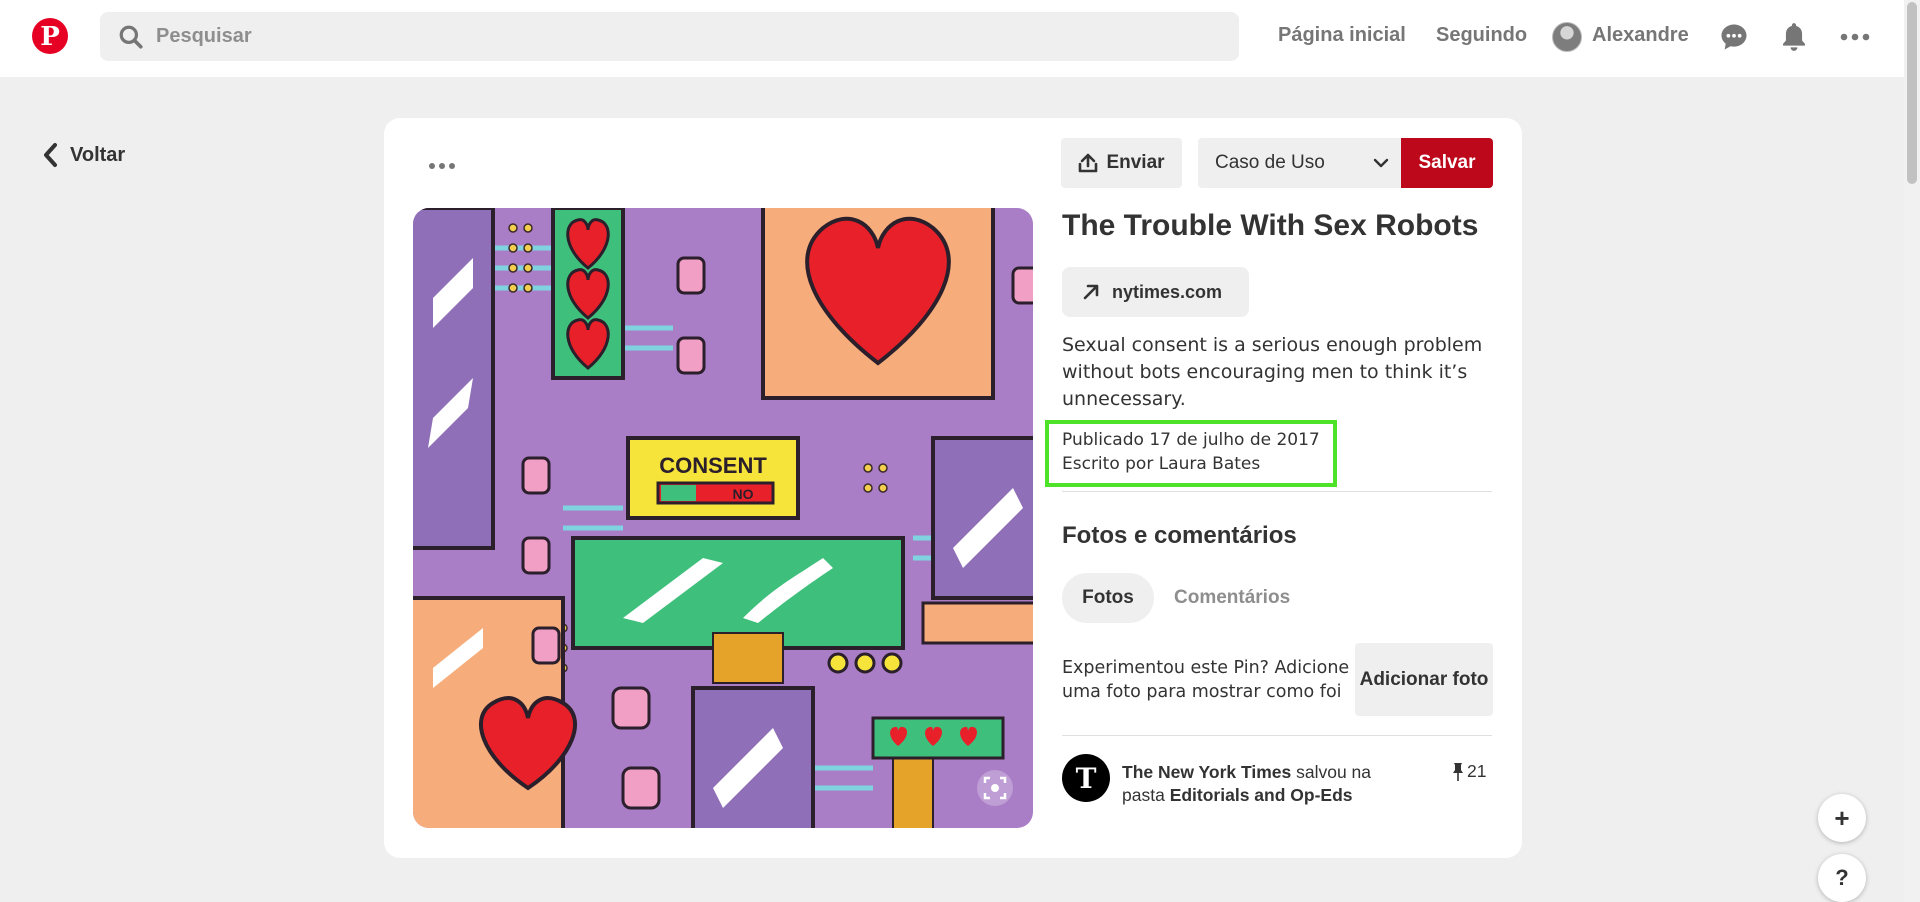 This screenshot has width=1920, height=902. I want to click on pinterest-logo: P, so click(50, 36).